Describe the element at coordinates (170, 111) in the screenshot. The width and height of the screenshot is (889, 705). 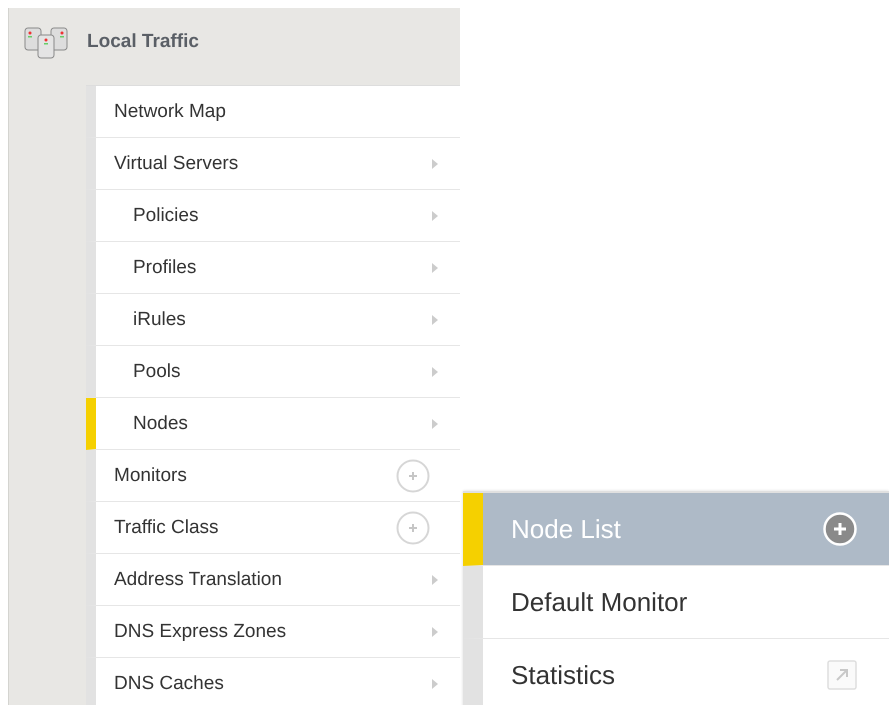
I see `menu-label: Network Map` at that location.